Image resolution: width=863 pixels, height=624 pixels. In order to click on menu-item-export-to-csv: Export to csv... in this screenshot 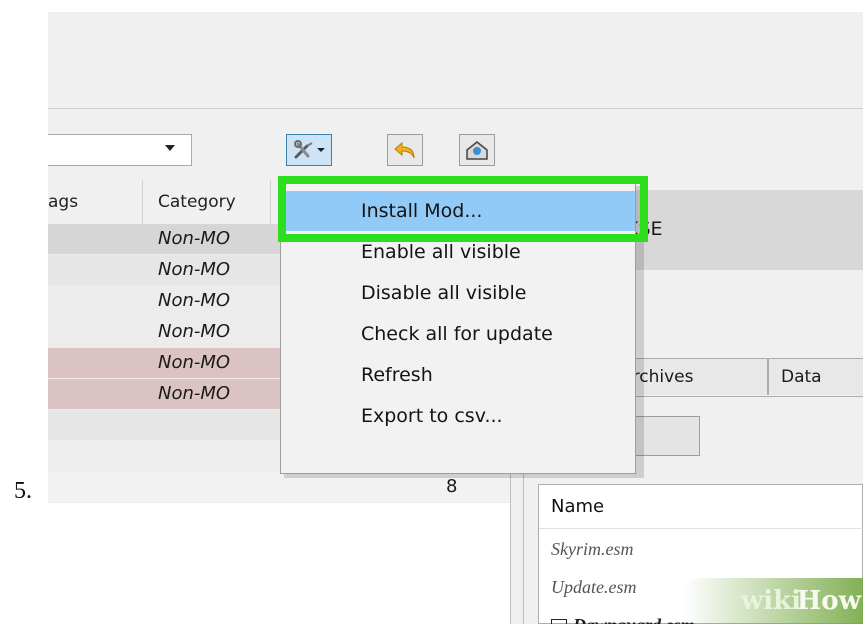, I will do `click(458, 416)`.